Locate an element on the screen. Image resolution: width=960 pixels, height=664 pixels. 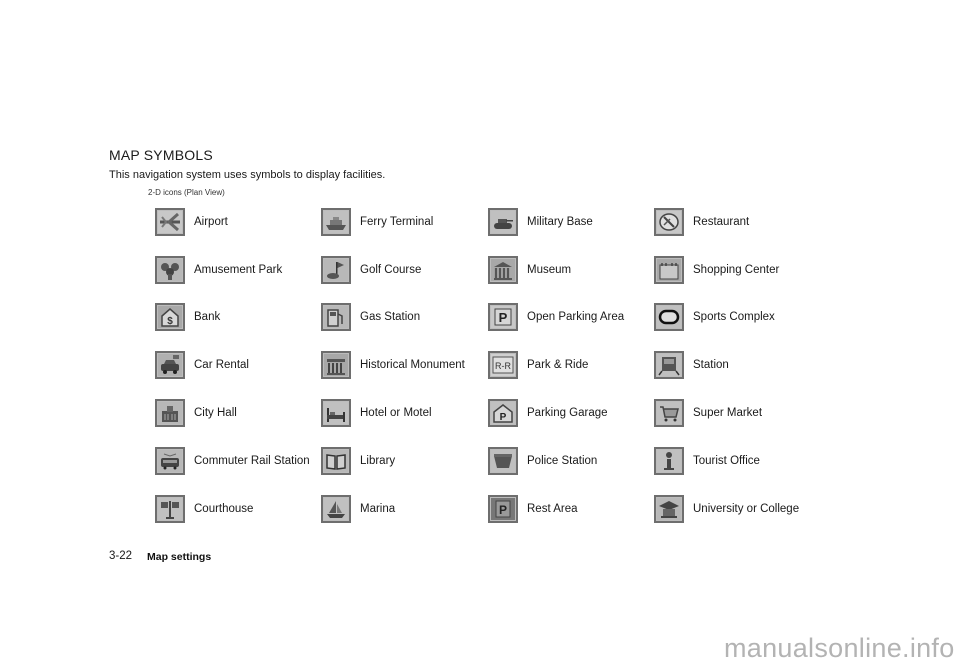
symbol-item: Commuter Rail Station is located at coordinates (232, 461).